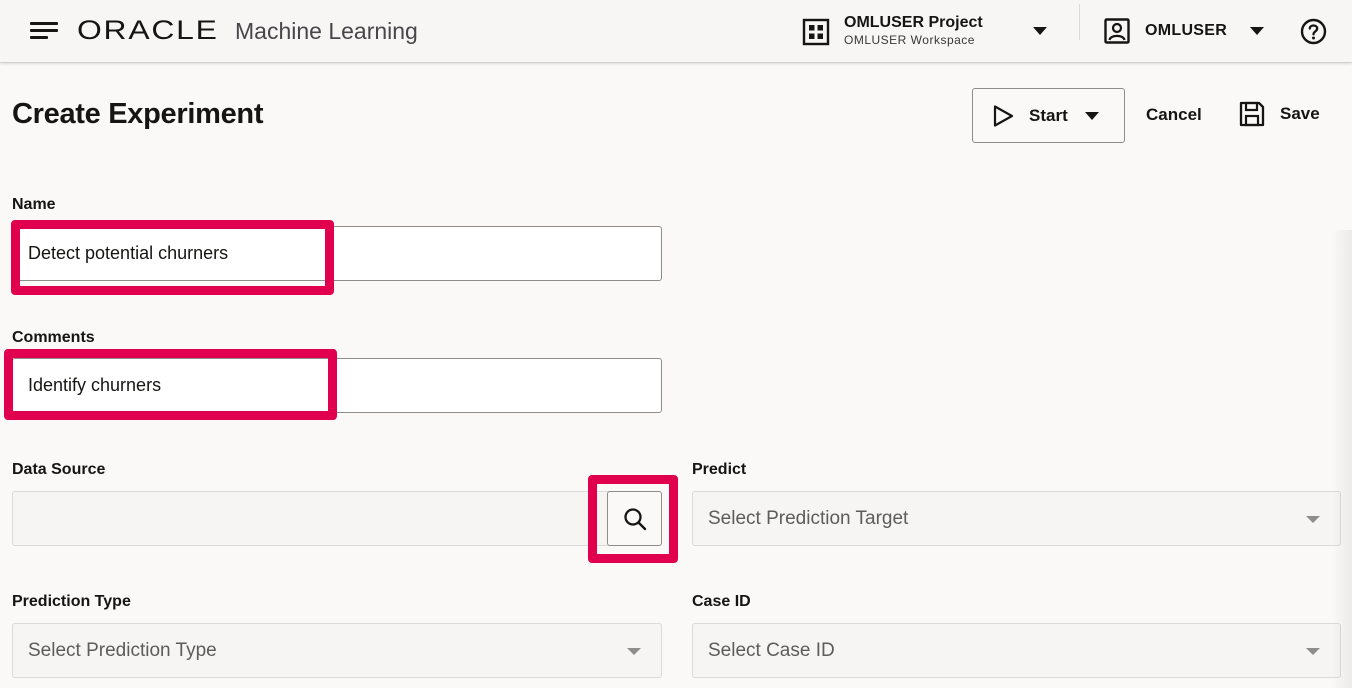 Image resolution: width=1352 pixels, height=688 pixels. Describe the element at coordinates (1300, 113) in the screenshot. I see `save-label: Save` at that location.